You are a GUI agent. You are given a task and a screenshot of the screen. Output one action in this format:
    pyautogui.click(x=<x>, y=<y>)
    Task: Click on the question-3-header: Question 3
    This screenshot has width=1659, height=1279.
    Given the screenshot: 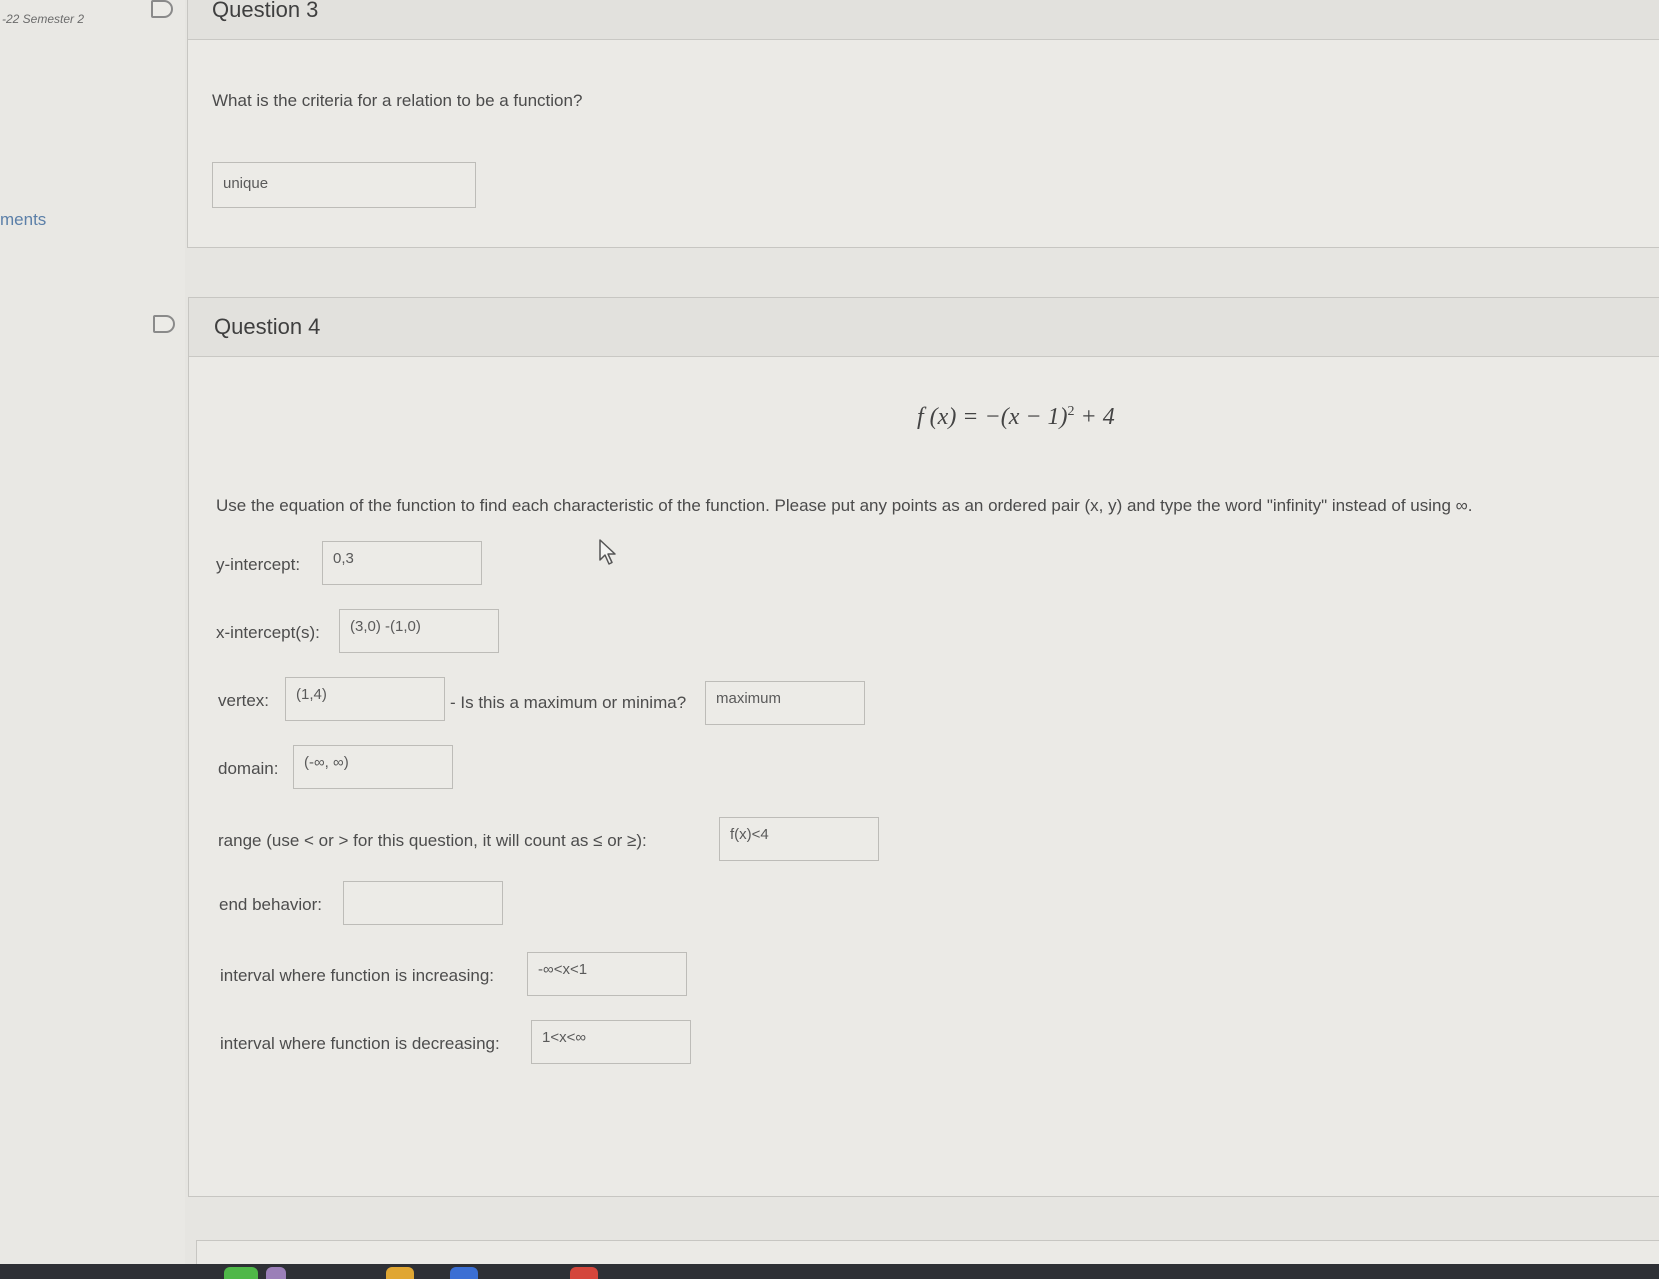 What is the action you would take?
    pyautogui.click(x=923, y=20)
    